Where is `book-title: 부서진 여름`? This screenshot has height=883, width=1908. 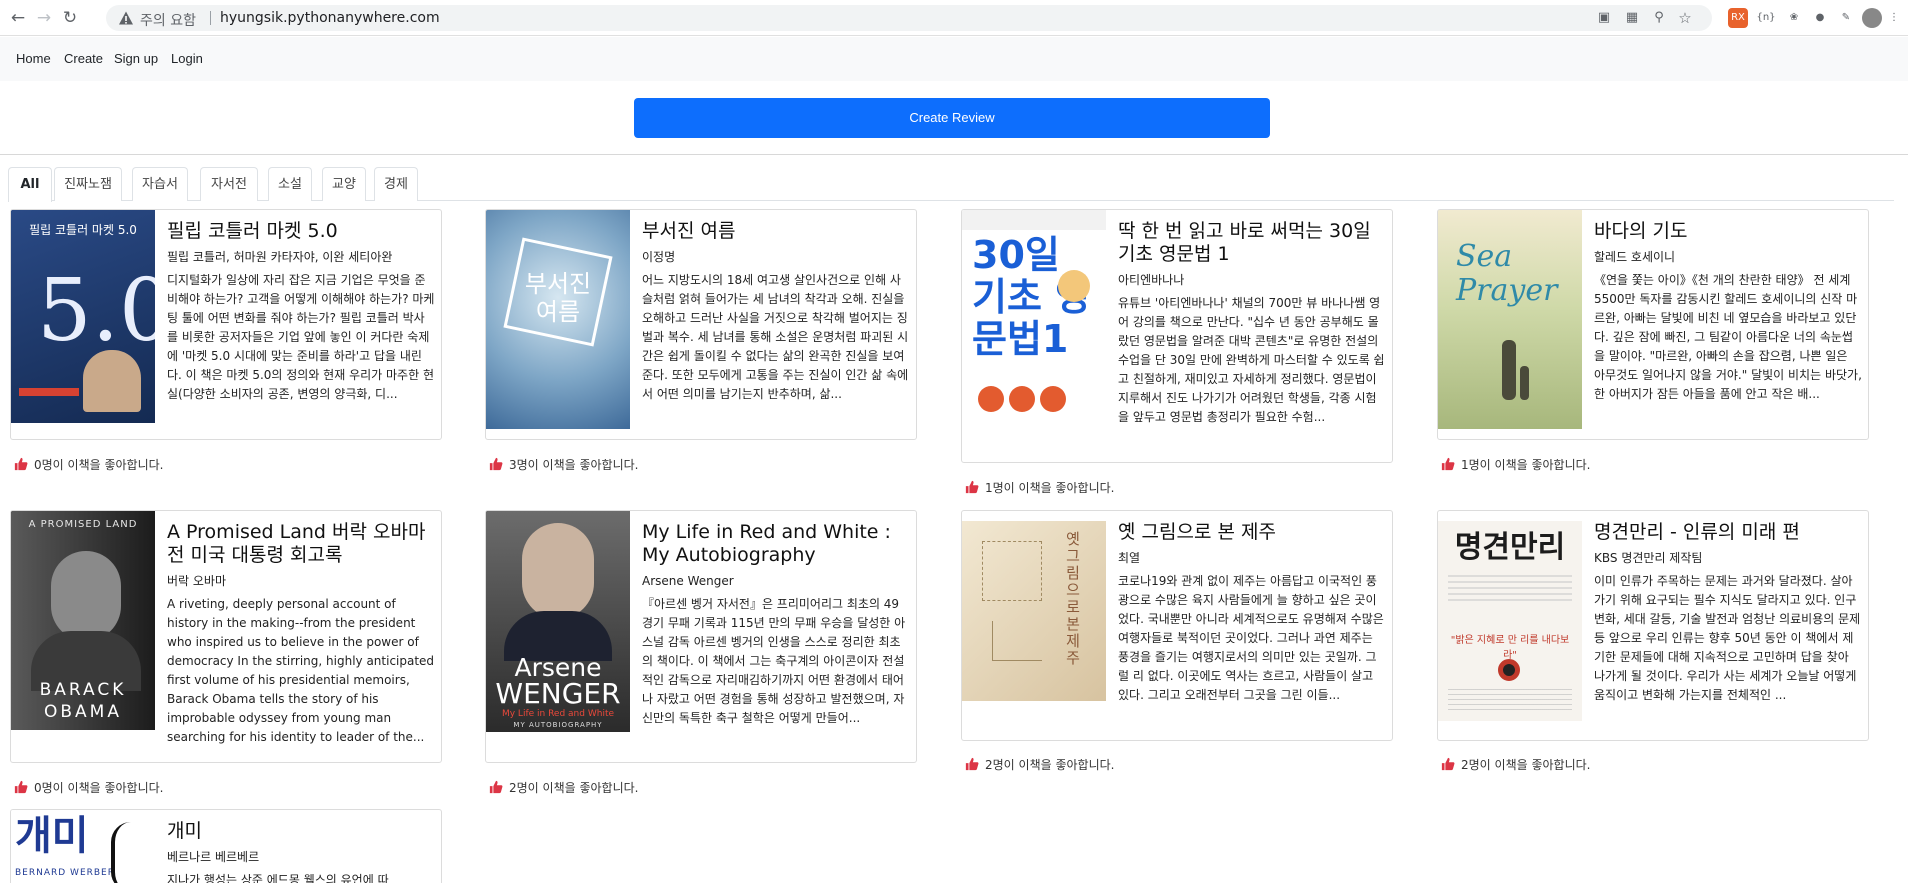 book-title: 부서진 여름 is located at coordinates (776, 231).